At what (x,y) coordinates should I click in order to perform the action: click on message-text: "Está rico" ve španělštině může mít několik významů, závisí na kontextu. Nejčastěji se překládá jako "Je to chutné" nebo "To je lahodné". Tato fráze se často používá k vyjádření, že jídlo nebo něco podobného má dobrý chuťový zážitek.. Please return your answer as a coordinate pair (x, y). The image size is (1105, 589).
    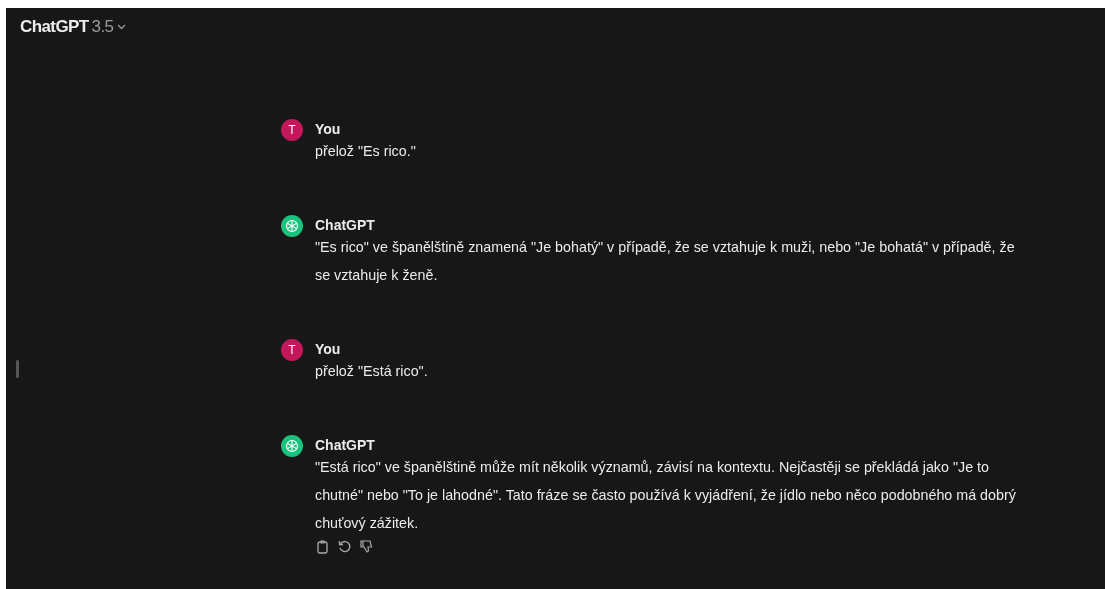
    Looking at the image, I should click on (665, 495).